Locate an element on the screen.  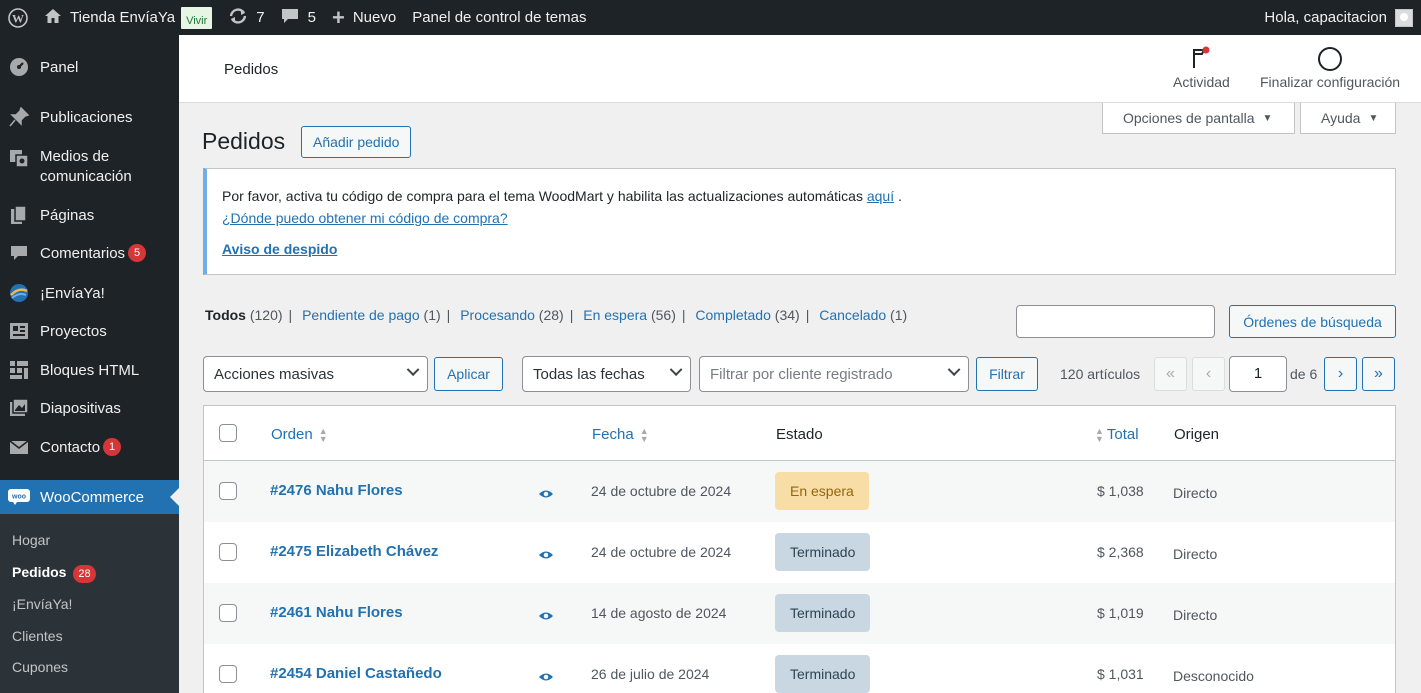
activity-button: Actividad is located at coordinates (1201, 68).